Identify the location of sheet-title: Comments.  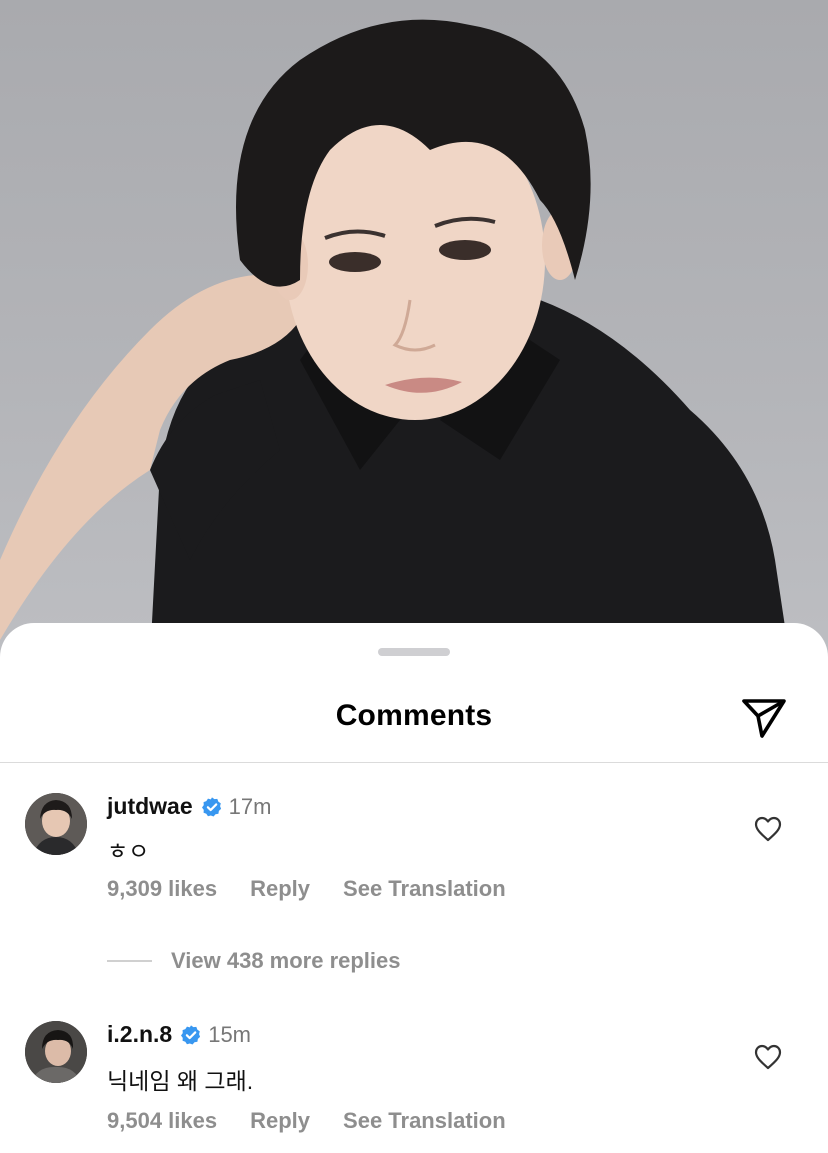
(414, 715).